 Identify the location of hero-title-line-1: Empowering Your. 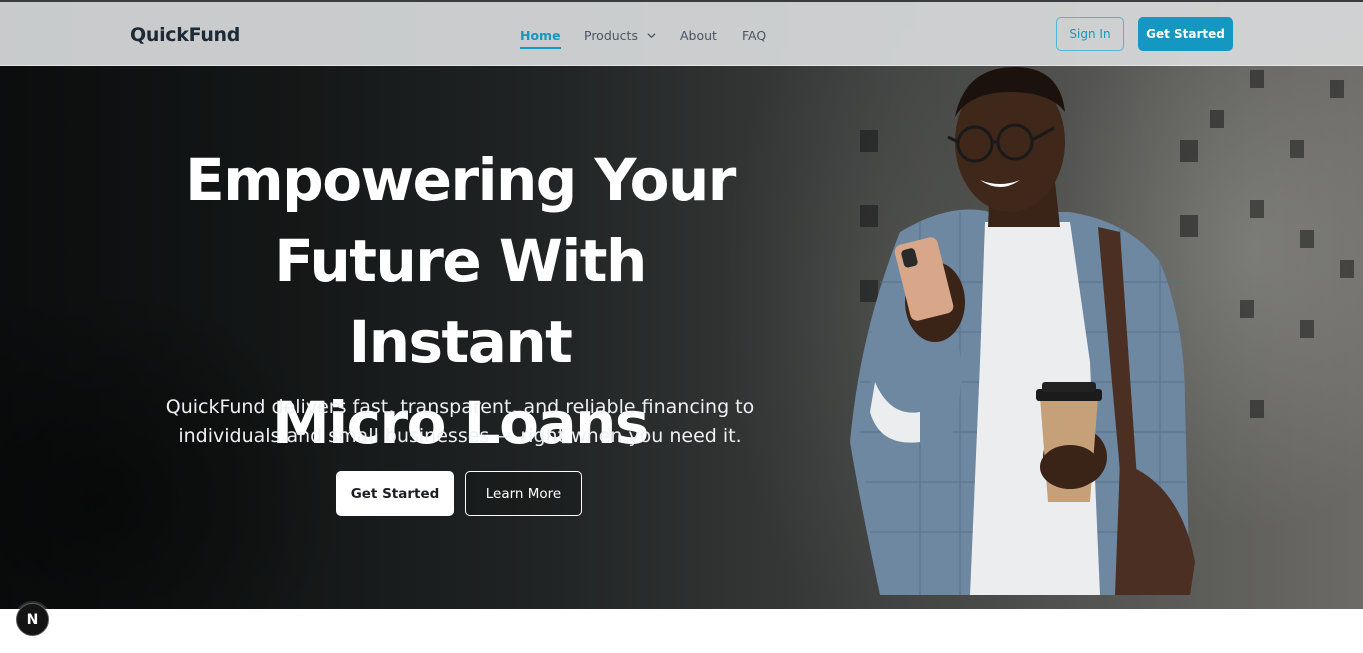
(460, 180).